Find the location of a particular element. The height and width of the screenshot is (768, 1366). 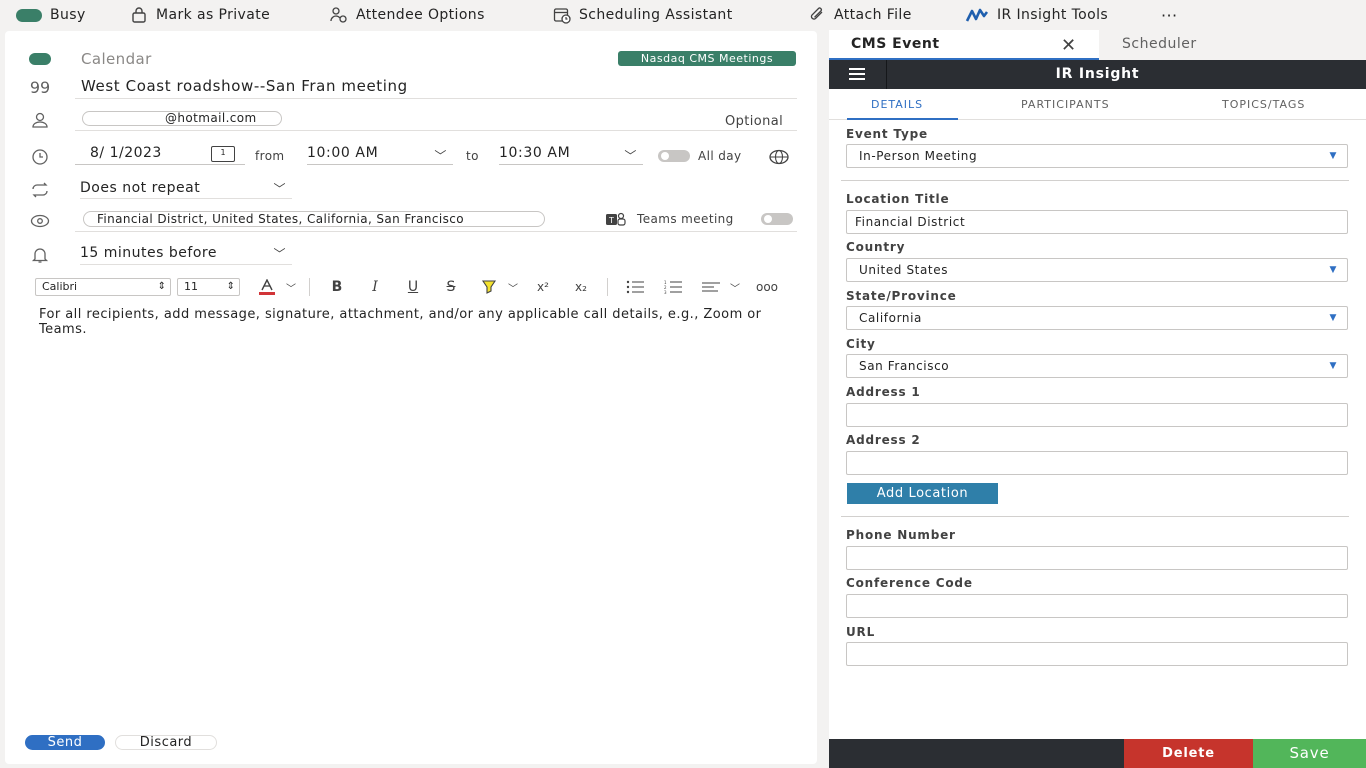

optional-attendees-link: Optional is located at coordinates (754, 121).